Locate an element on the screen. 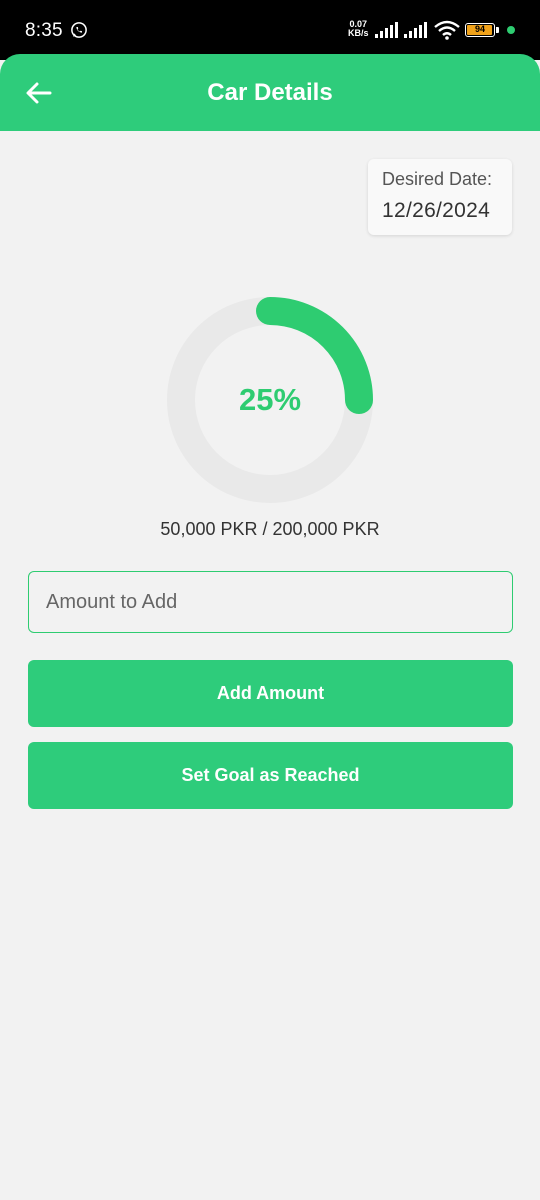  network-speed: 0.07 KB/s is located at coordinates (358, 29).